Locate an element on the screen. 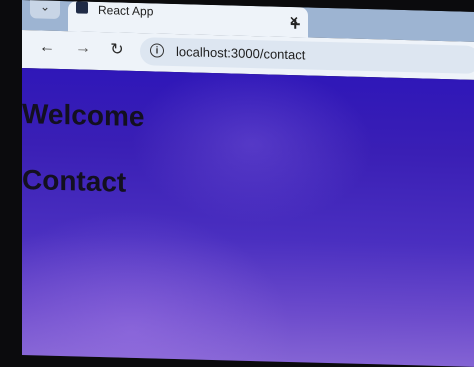 The height and width of the screenshot is (367, 474). favicon-icon is located at coordinates (82, 7).